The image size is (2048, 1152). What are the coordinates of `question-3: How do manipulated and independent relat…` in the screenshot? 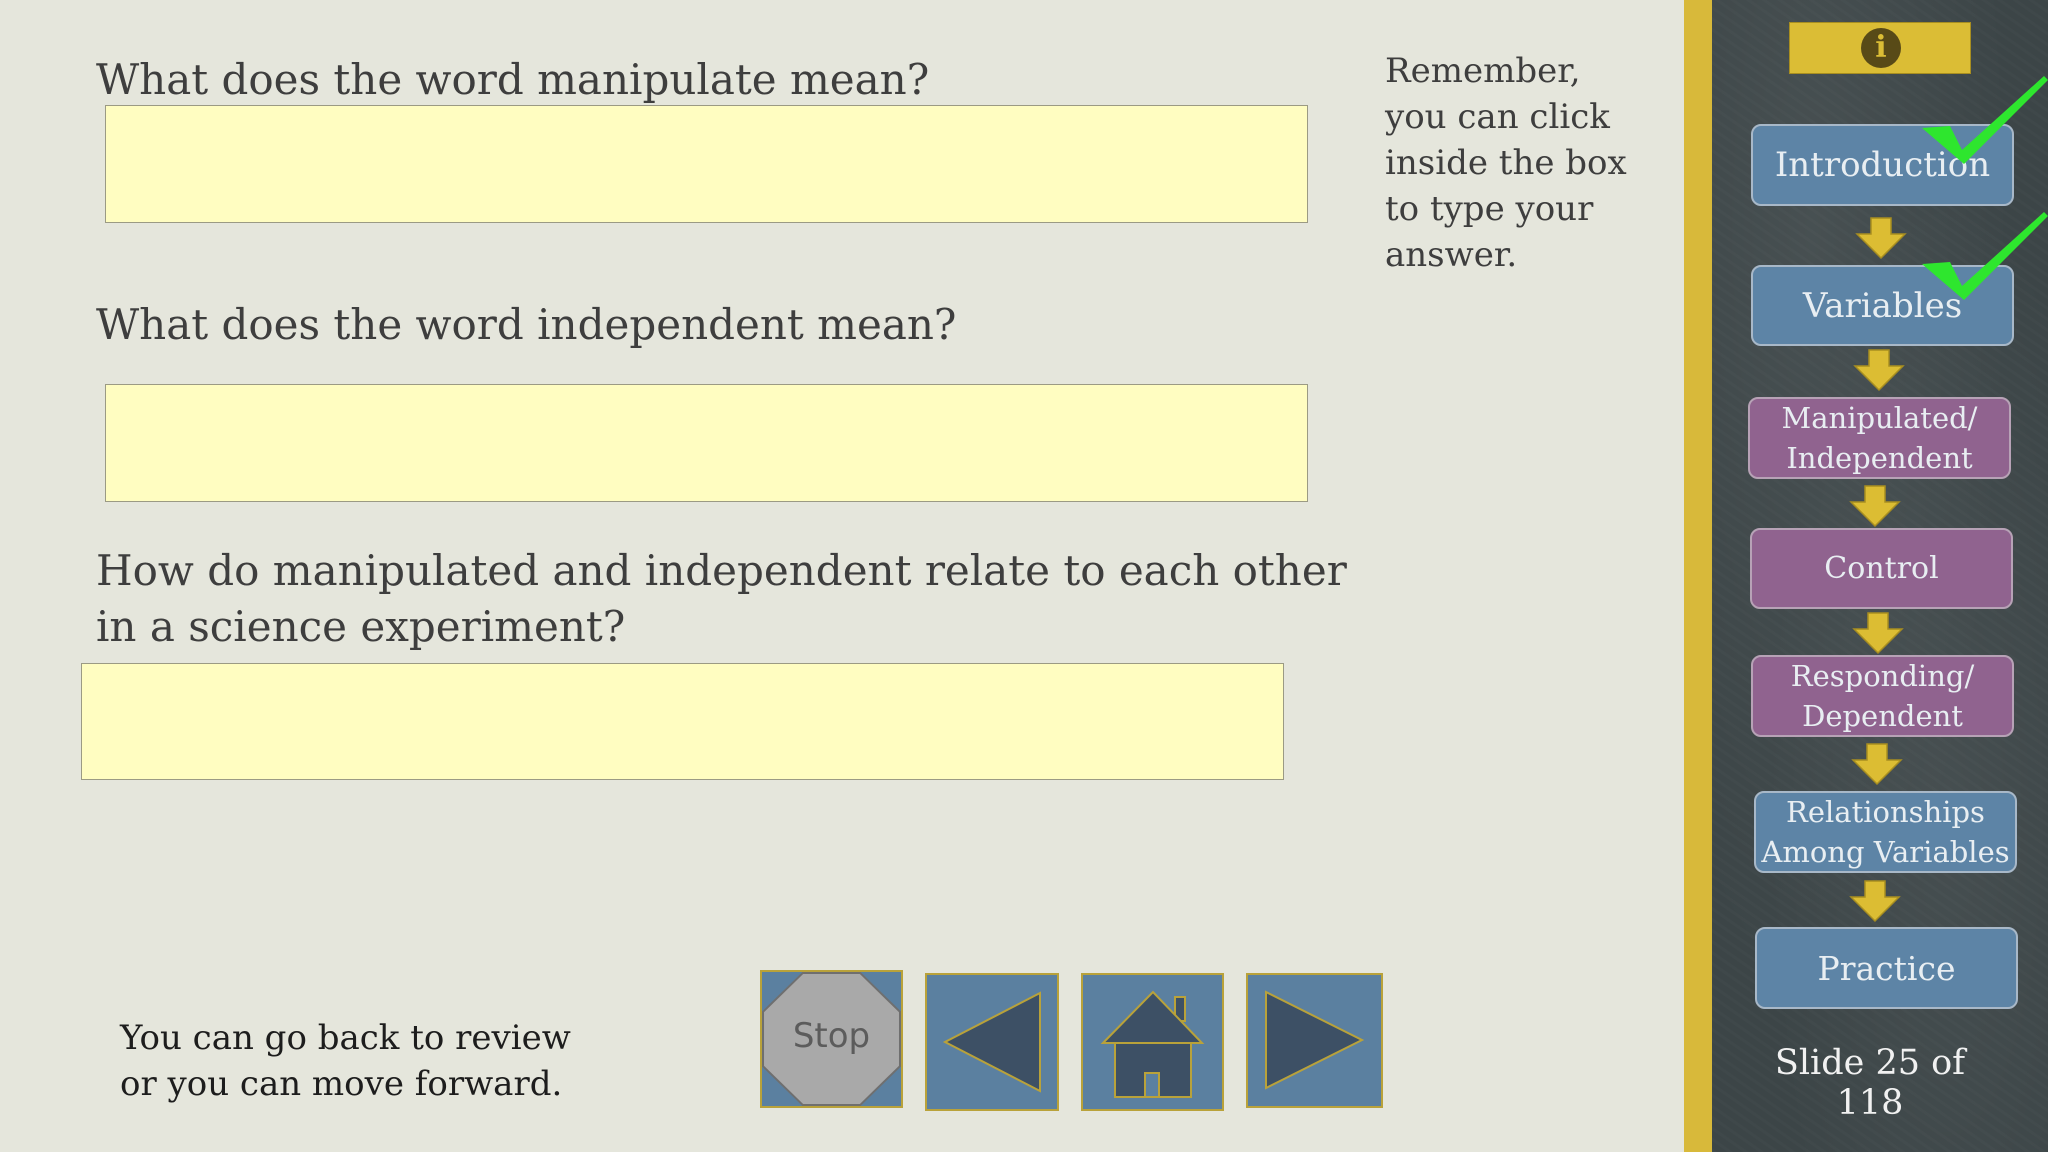 It's located at (721, 598).